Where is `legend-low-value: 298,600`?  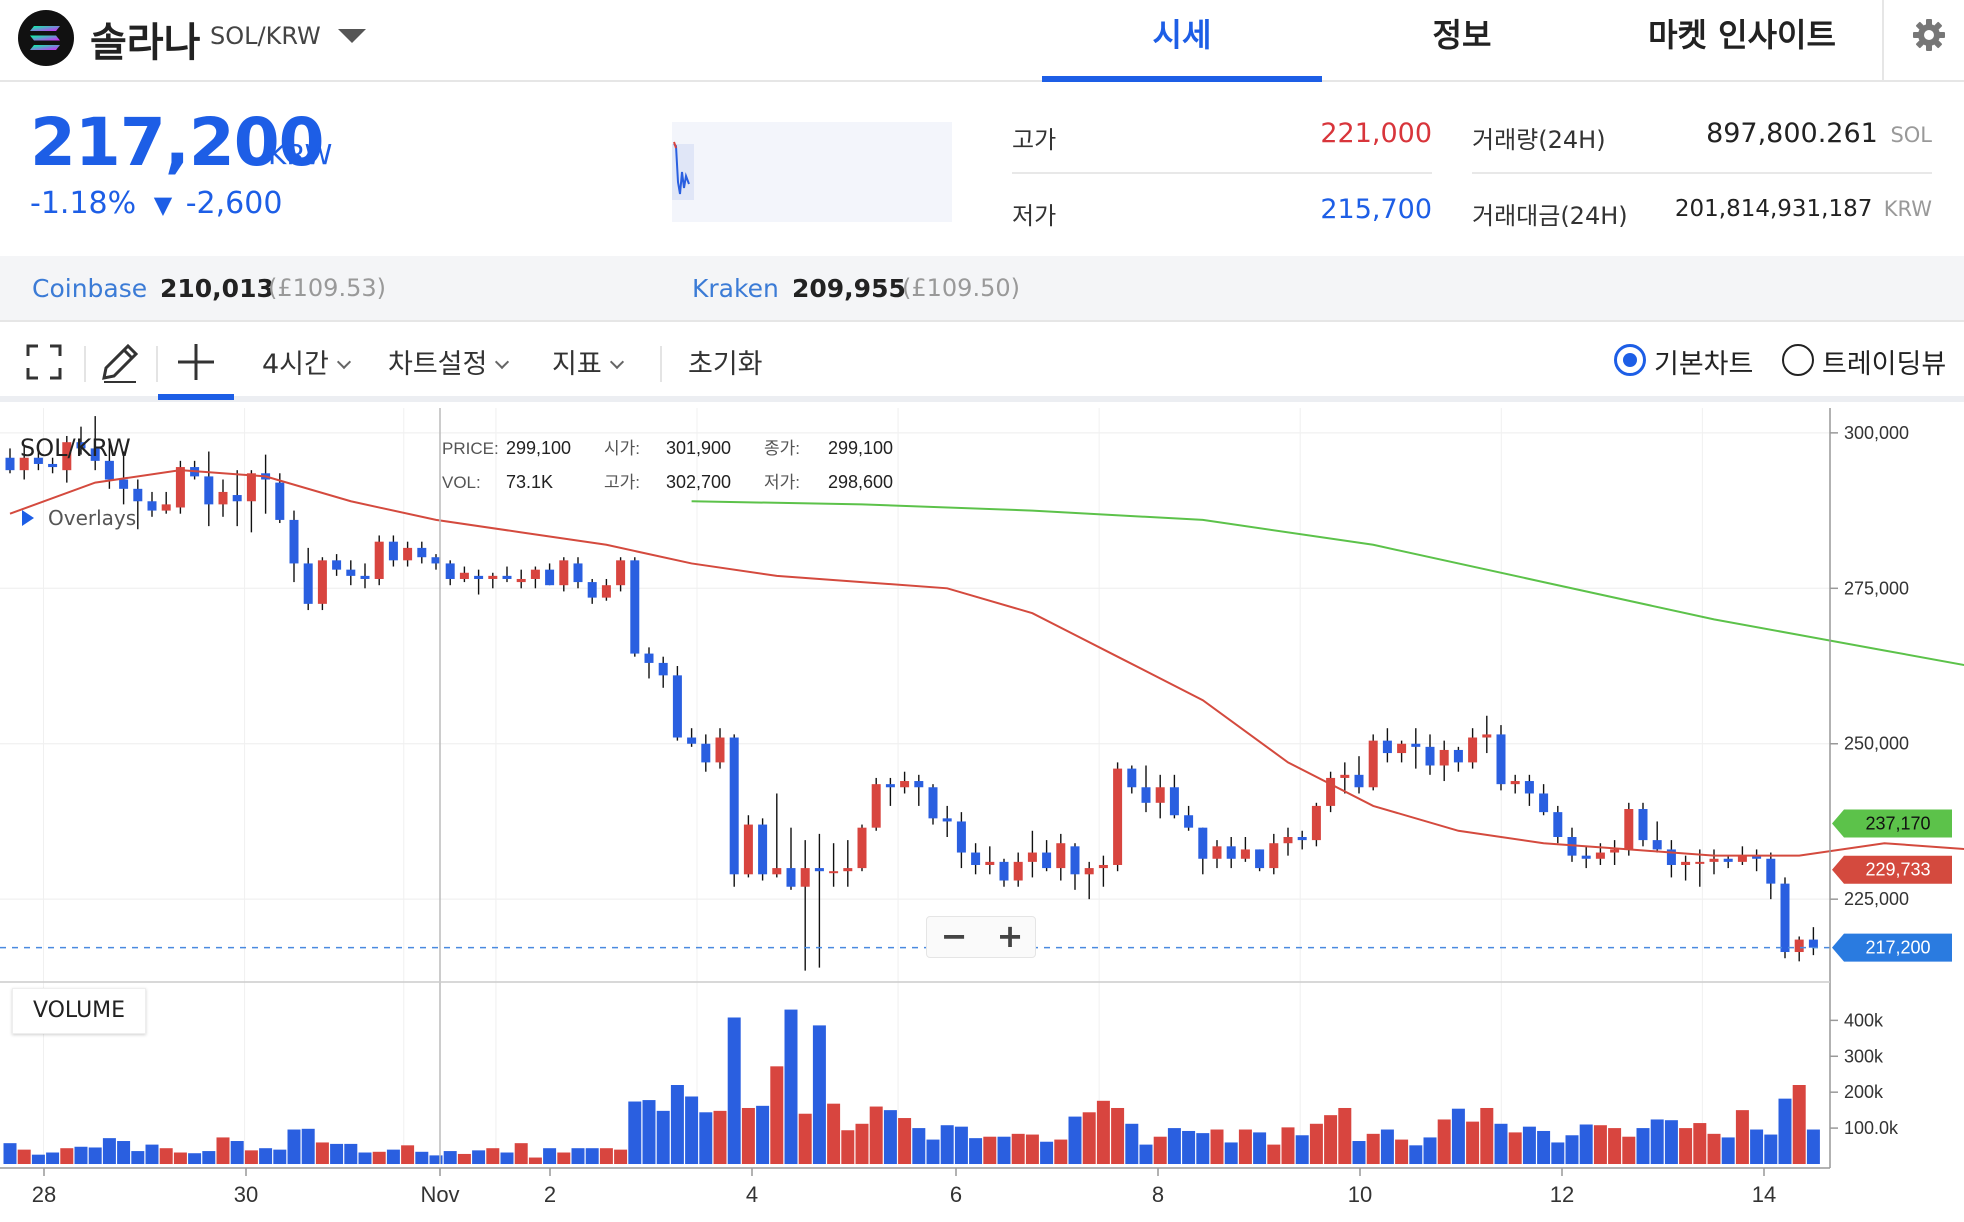 legend-low-value: 298,600 is located at coordinates (860, 482).